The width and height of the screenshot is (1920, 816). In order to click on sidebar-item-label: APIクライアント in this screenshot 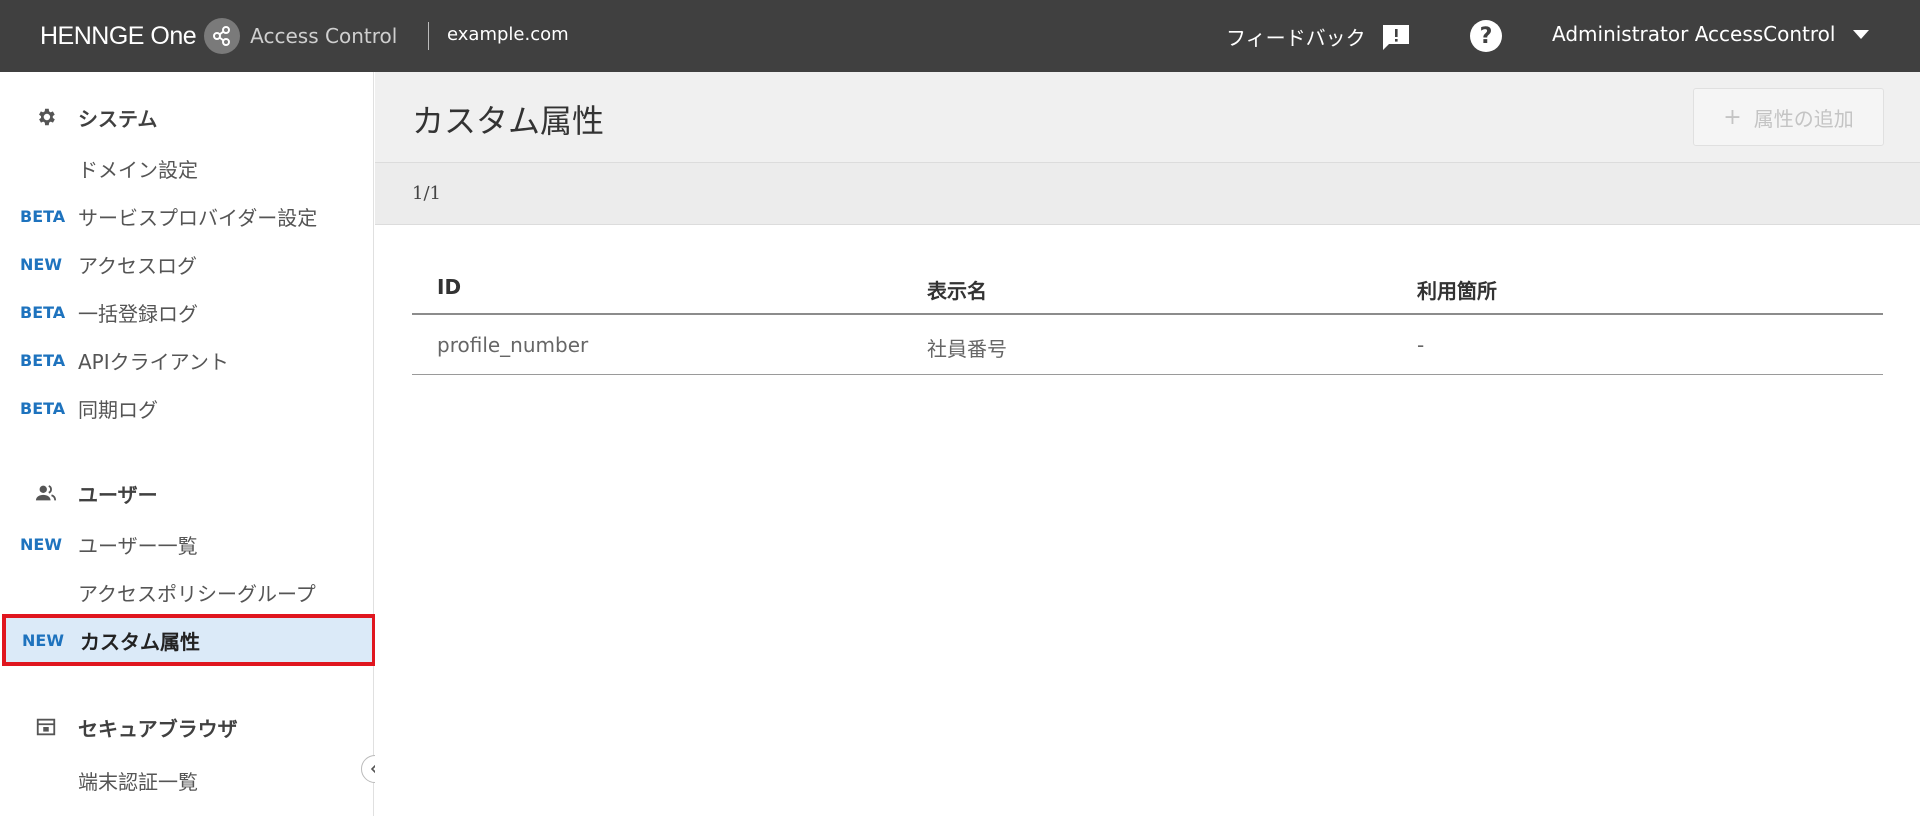, I will do `click(153, 361)`.